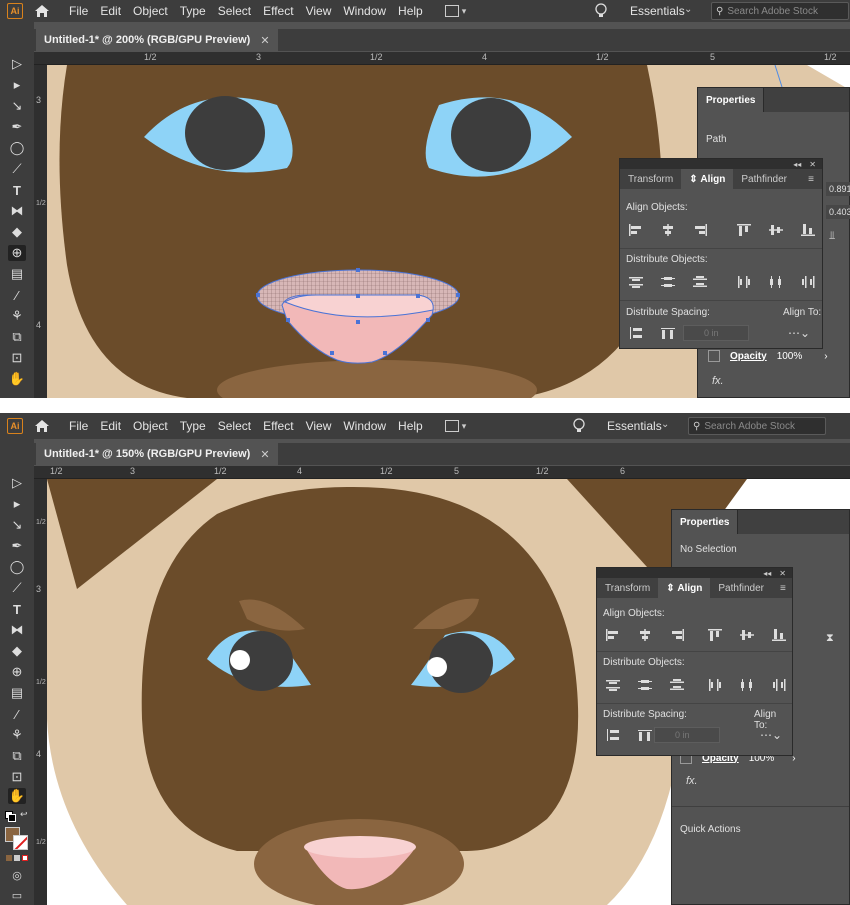 This screenshot has width=850, height=905. I want to click on horizontal-ruler: 1/2 3 1/2 4 1/2 5 1/2 6, so click(442, 472).